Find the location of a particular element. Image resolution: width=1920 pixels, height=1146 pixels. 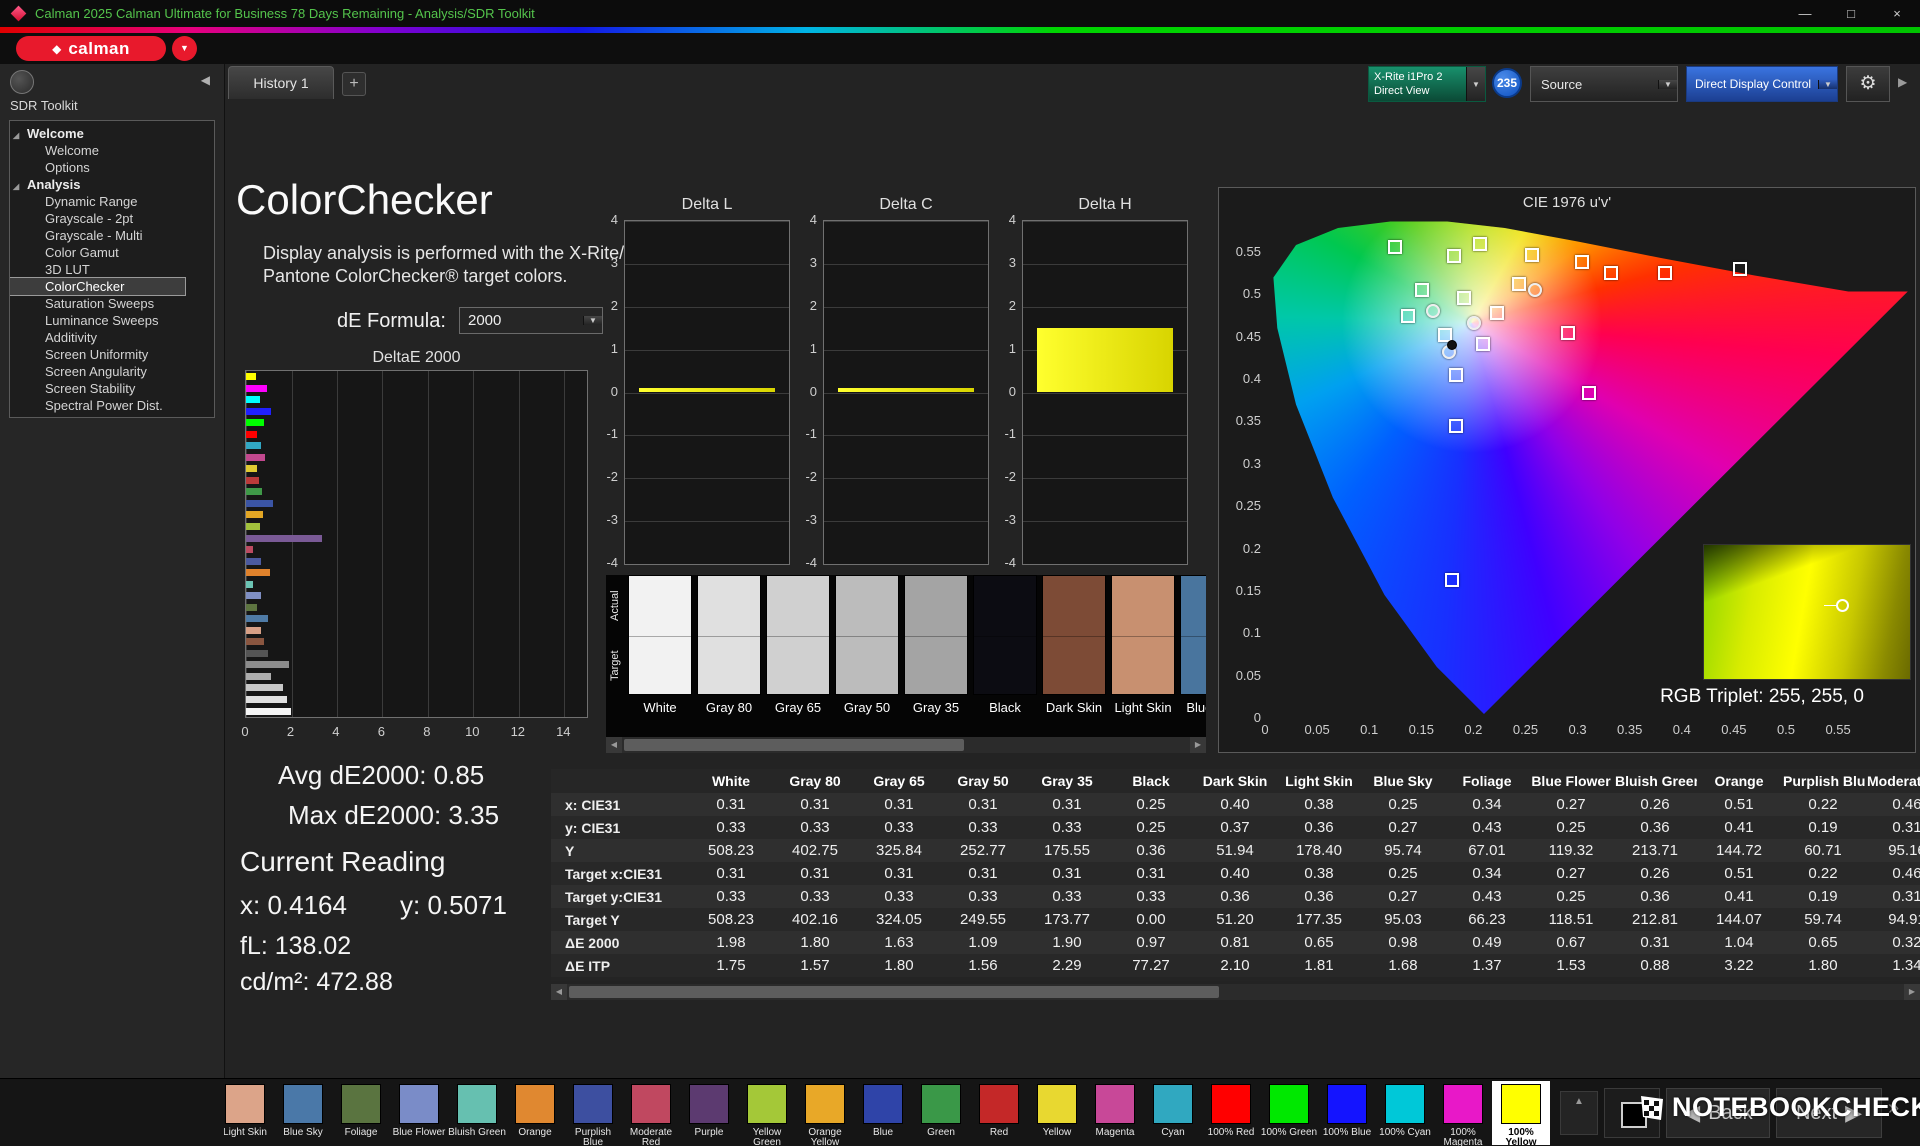

palette-button-yellow-green: Yellow Green is located at coordinates (767, 1113).